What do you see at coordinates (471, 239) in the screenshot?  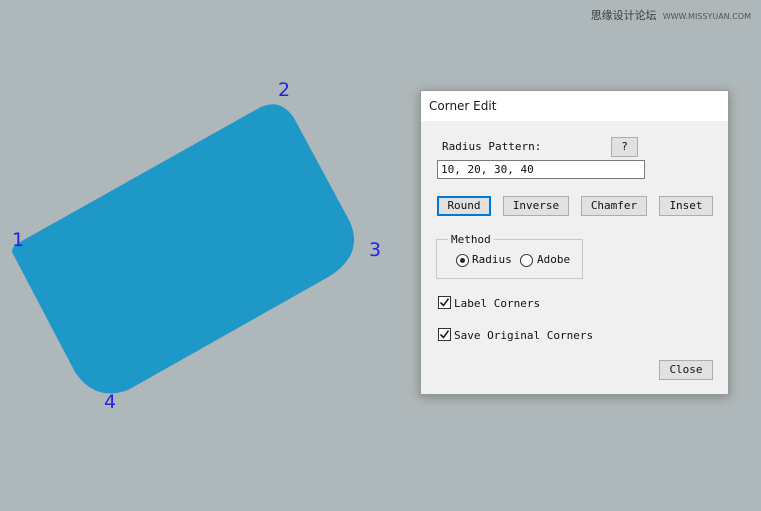 I see `method-legend: Method` at bounding box center [471, 239].